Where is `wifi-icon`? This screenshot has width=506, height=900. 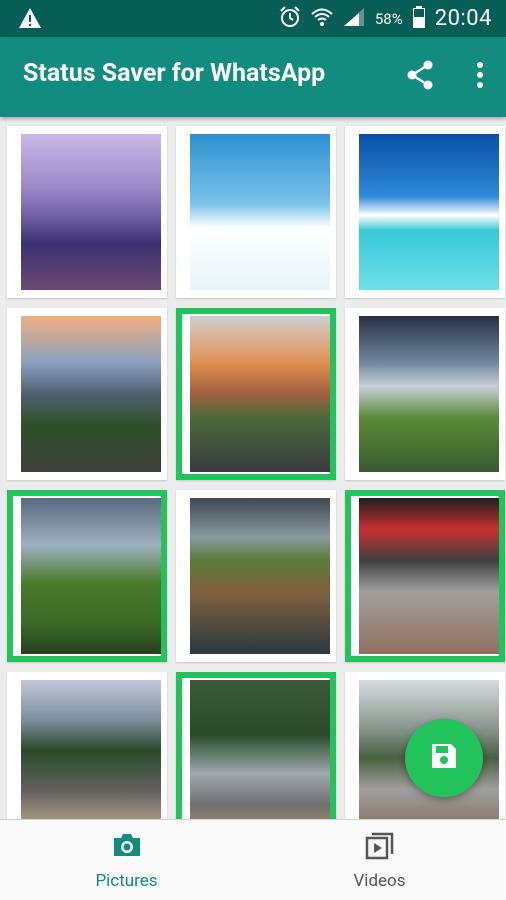
wifi-icon is located at coordinates (322, 19).